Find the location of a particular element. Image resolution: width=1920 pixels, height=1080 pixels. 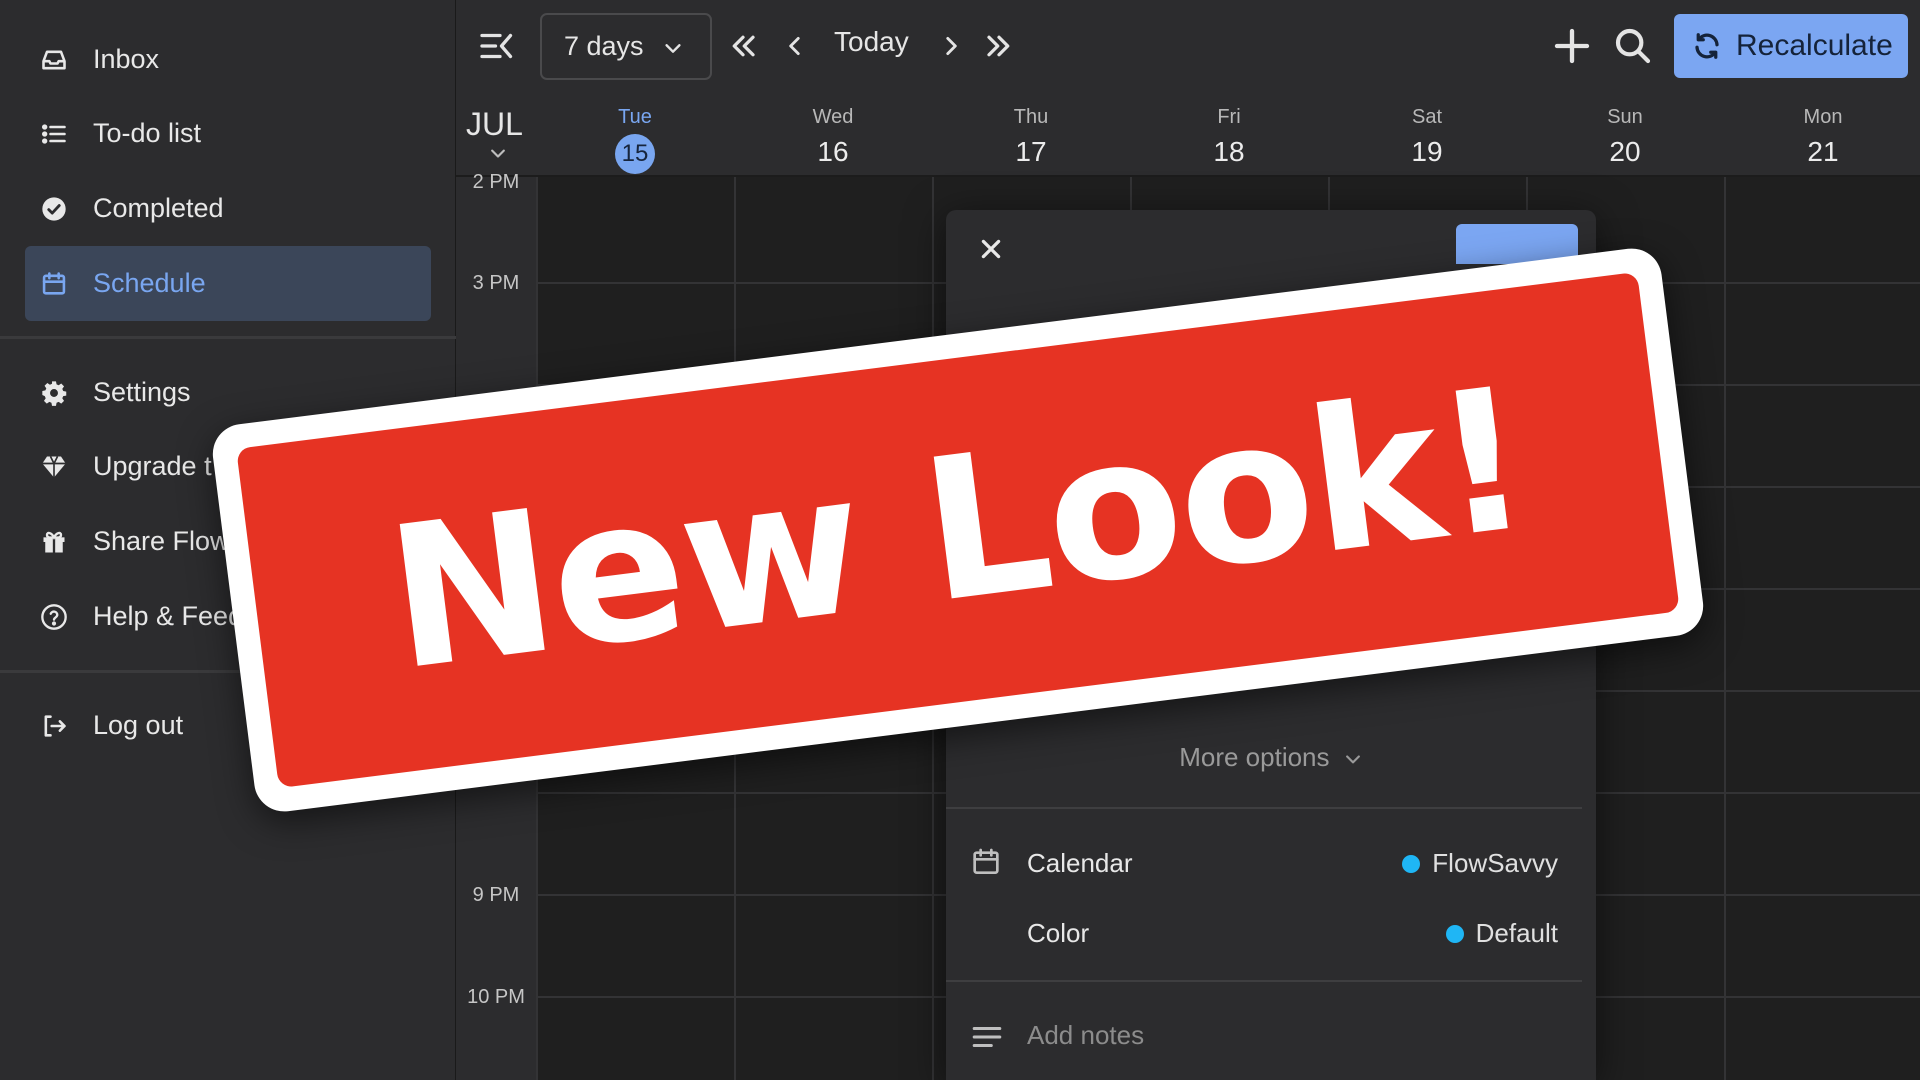

sidebar-item-completed: Completed is located at coordinates (228, 208).